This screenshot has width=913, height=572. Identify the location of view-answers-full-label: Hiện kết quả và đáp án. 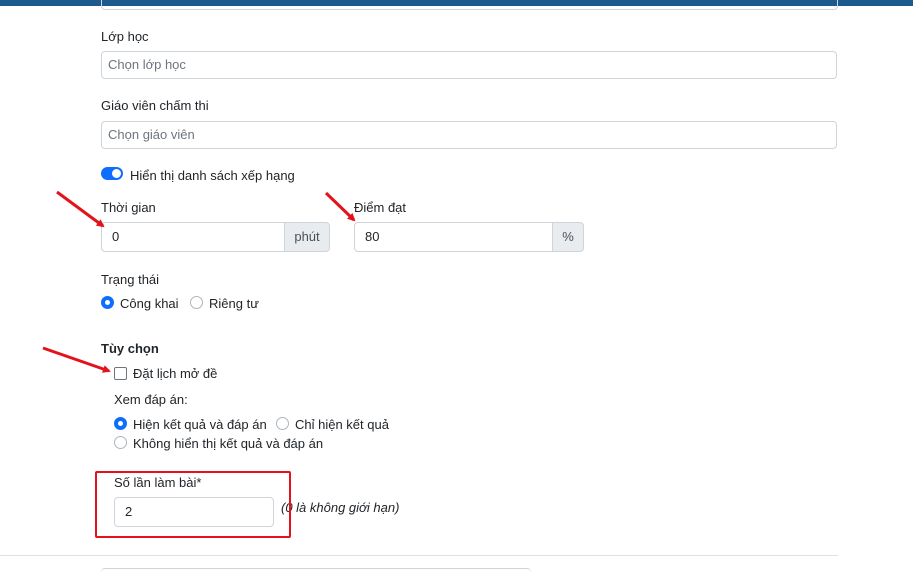
(200, 424).